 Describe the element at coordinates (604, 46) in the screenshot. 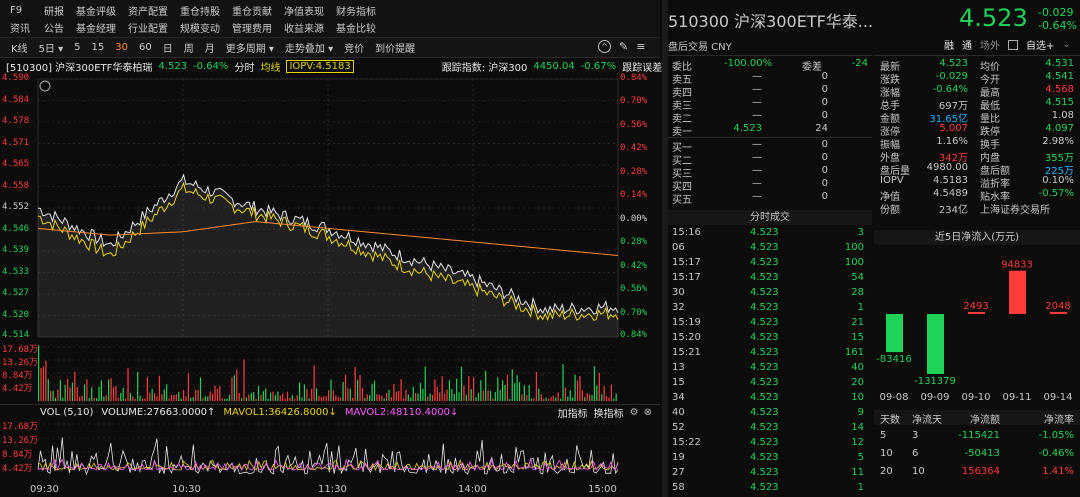

I see `collapse-icon: ^` at that location.